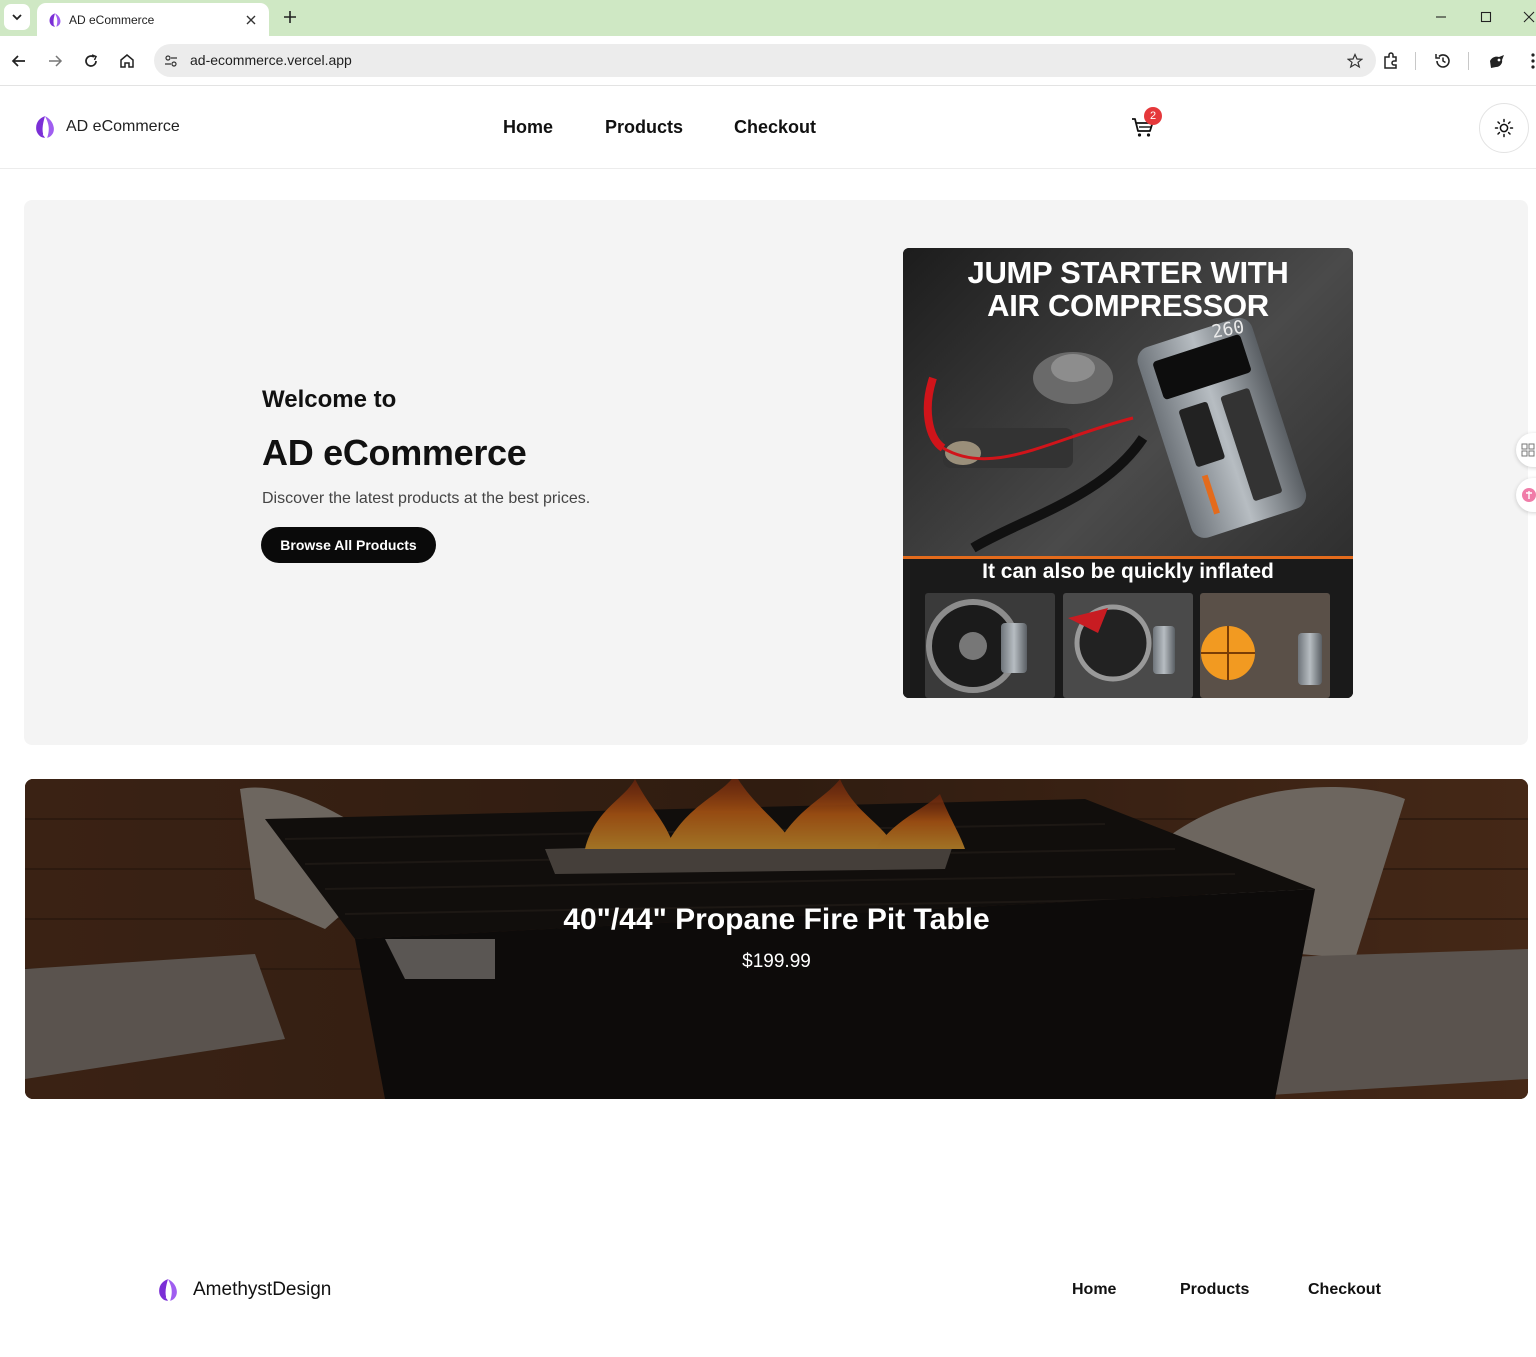 The height and width of the screenshot is (1357, 1536). I want to click on extensions-button, so click(1391, 61).